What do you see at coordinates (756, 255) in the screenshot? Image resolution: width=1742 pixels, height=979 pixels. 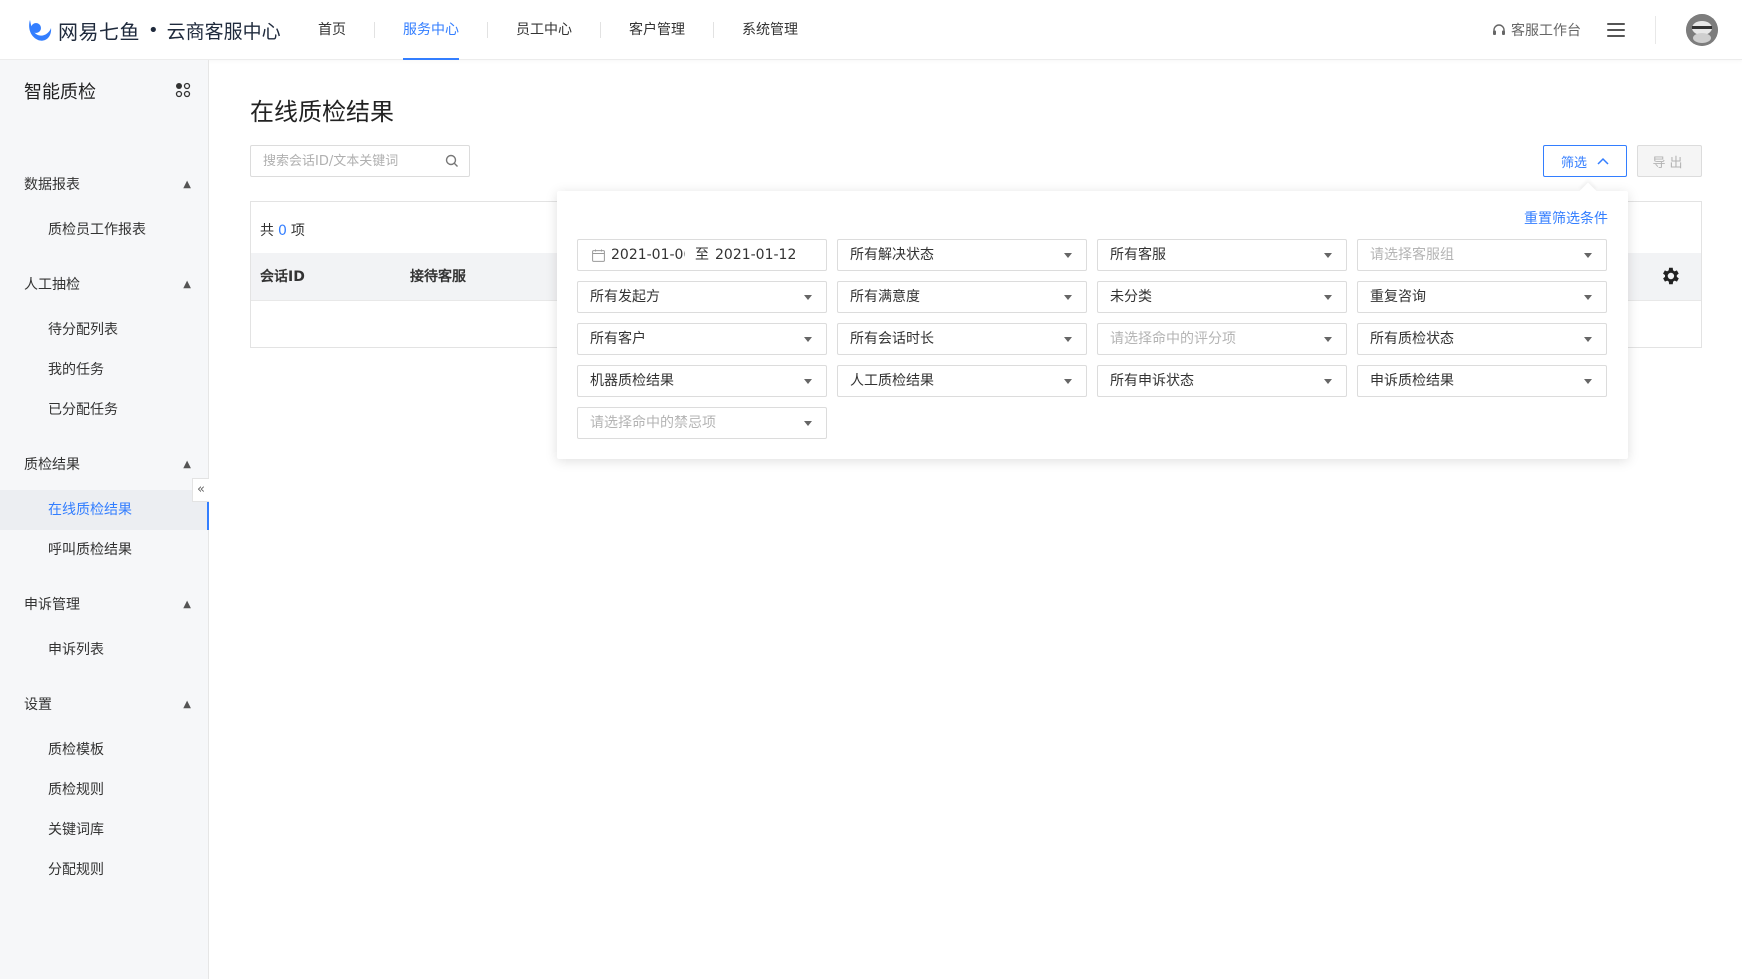 I see `date-end: 2021-01-12` at bounding box center [756, 255].